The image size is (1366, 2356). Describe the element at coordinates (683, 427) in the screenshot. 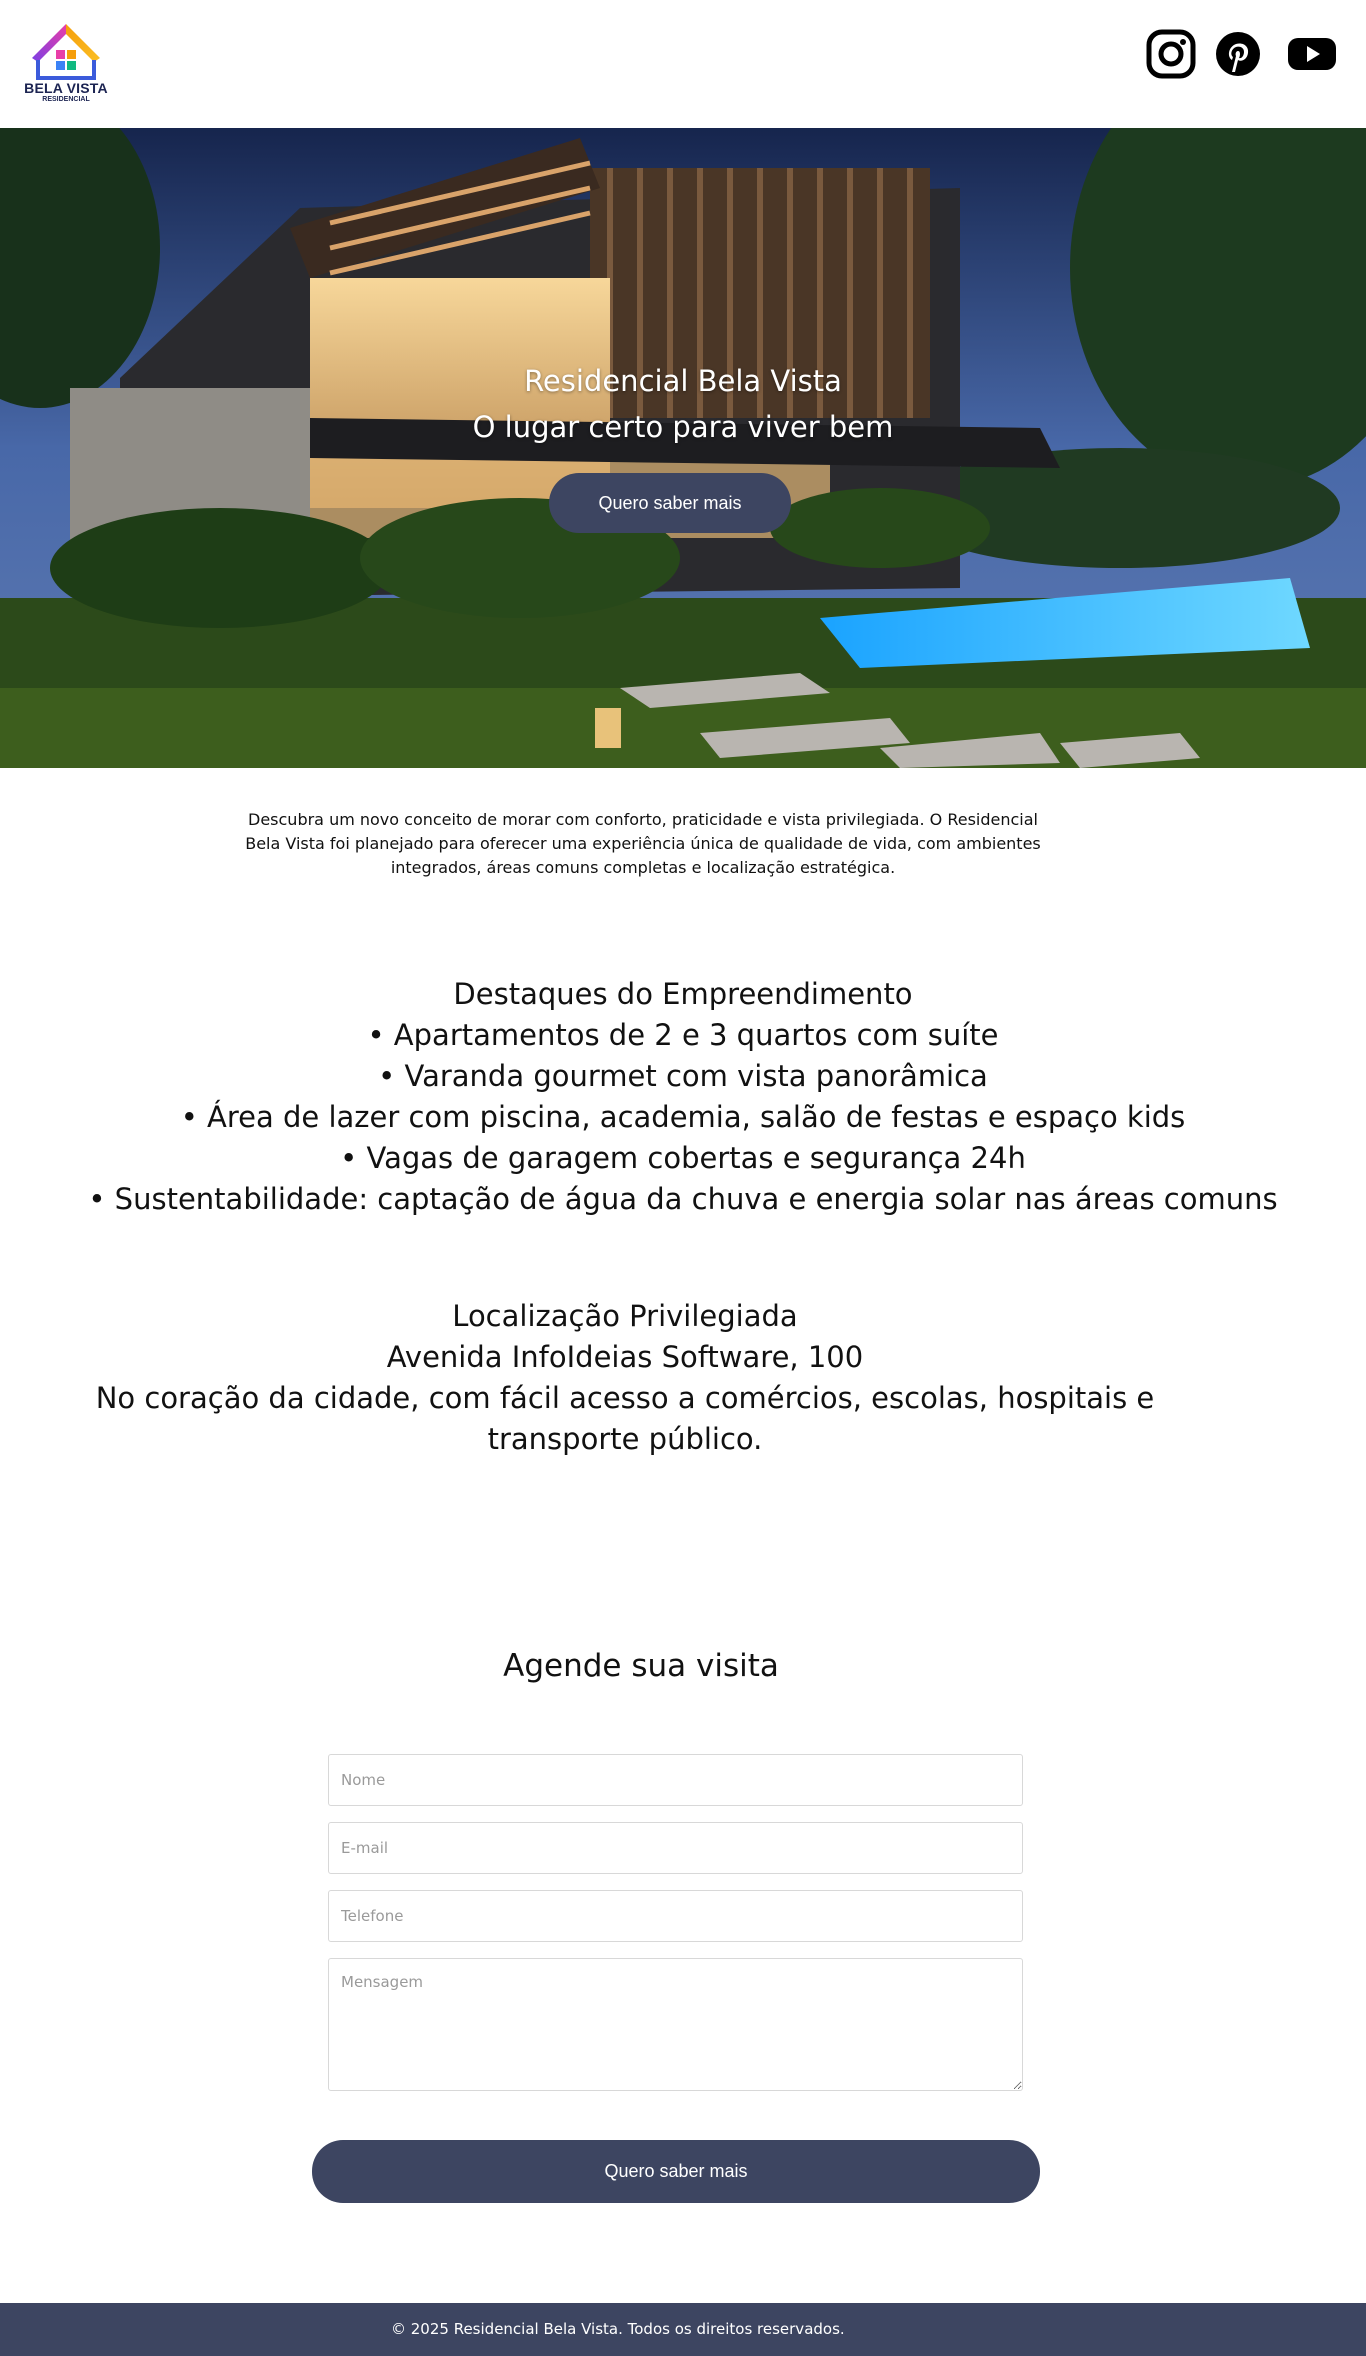

I see `hero-subtitle: O lugar certo para viver bem` at that location.